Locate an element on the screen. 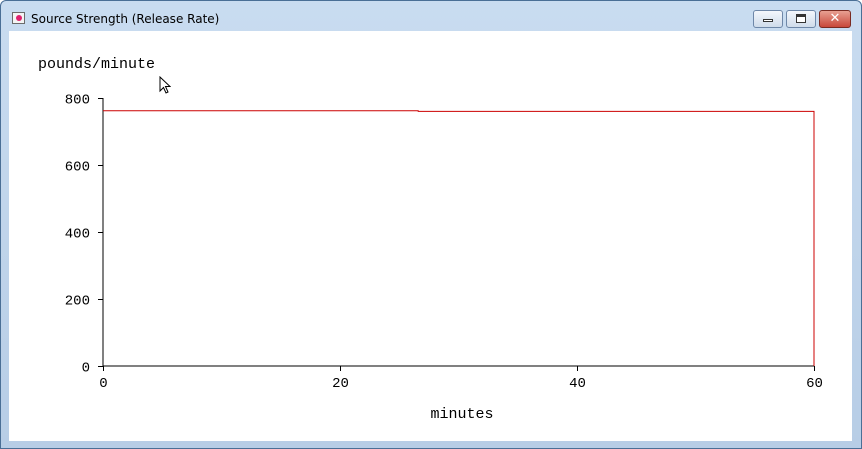  y-tick-label: 0 is located at coordinates (86, 369).